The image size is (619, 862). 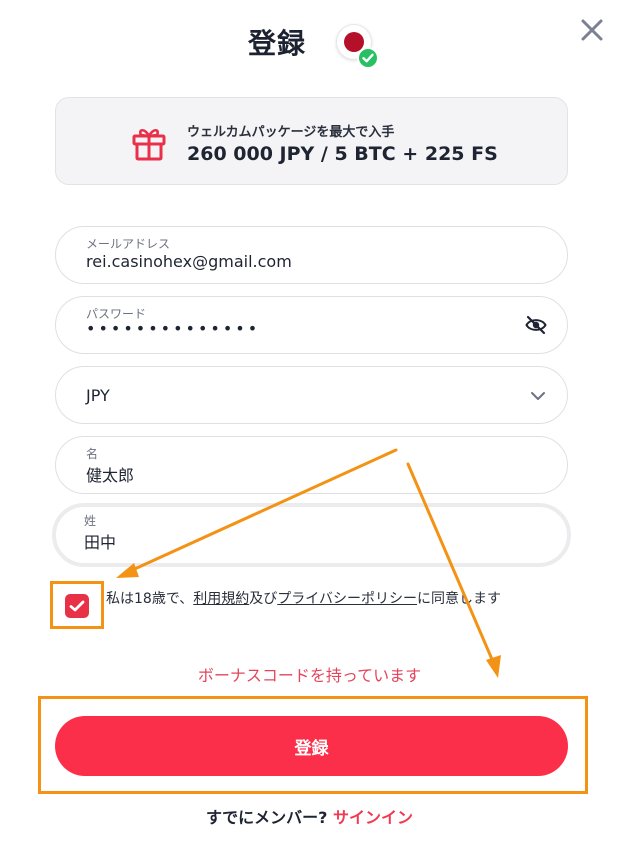 What do you see at coordinates (347, 599) in the screenshot?
I see `privacy-policy-link: プライバシーポリシー` at bounding box center [347, 599].